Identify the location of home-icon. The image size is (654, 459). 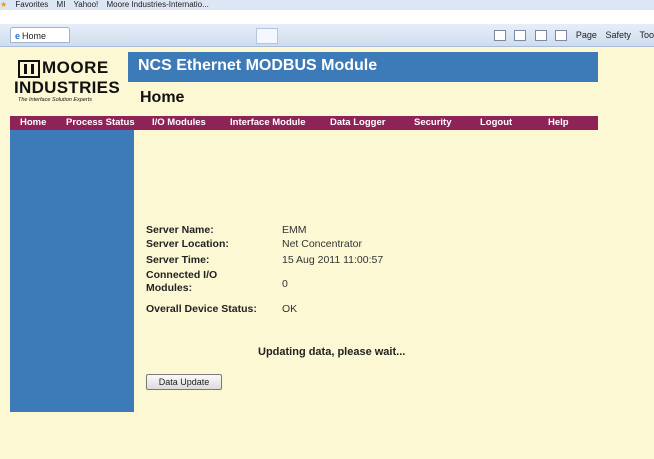
(499, 36).